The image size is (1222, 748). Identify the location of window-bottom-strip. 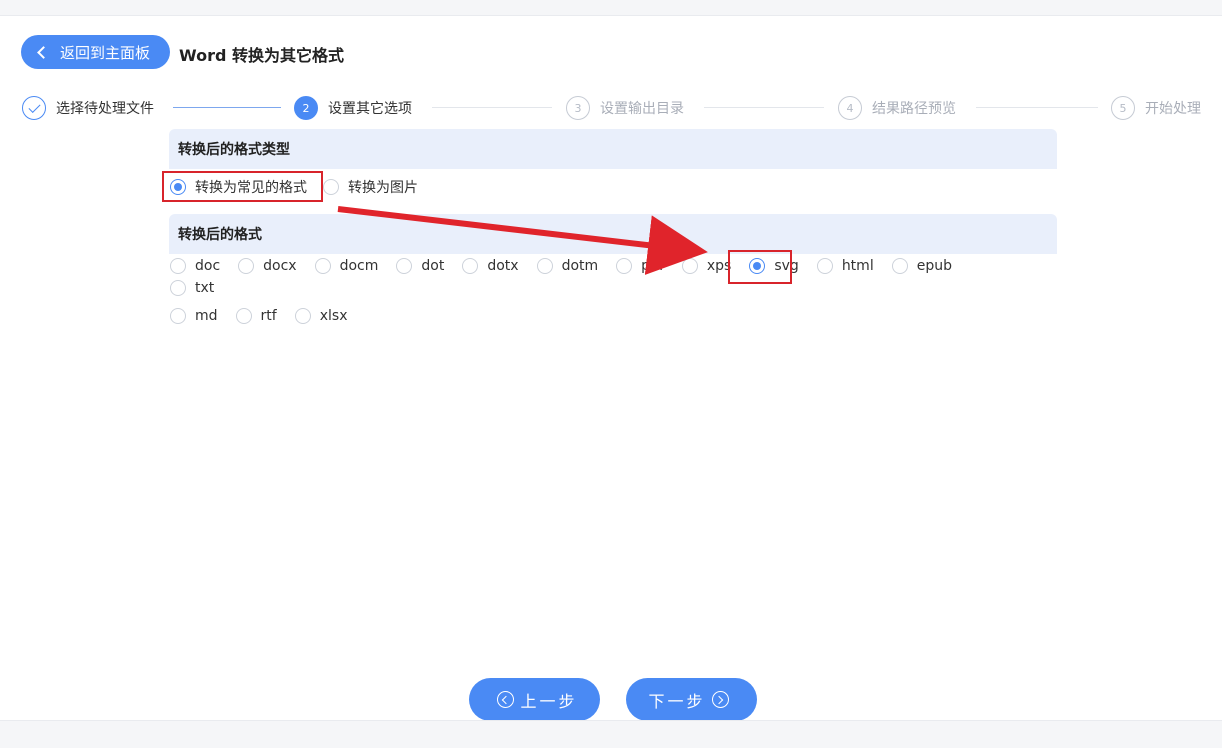
(611, 734).